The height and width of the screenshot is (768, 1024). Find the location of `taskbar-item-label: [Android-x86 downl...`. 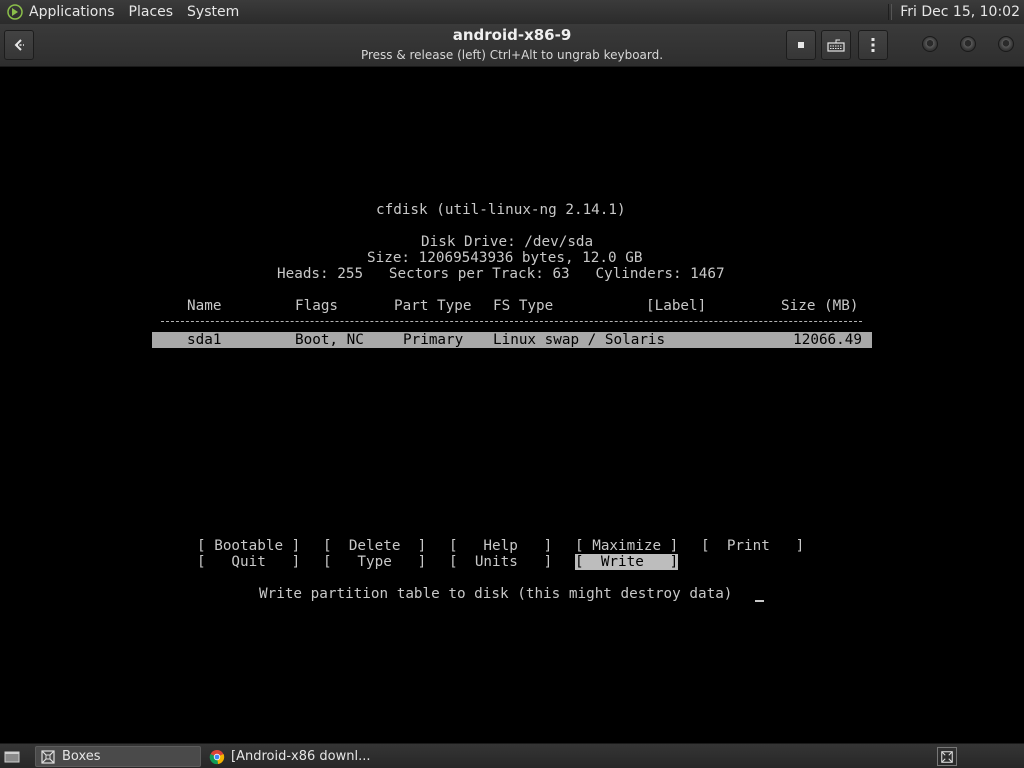

taskbar-item-label: [Android-x86 downl... is located at coordinates (301, 756).